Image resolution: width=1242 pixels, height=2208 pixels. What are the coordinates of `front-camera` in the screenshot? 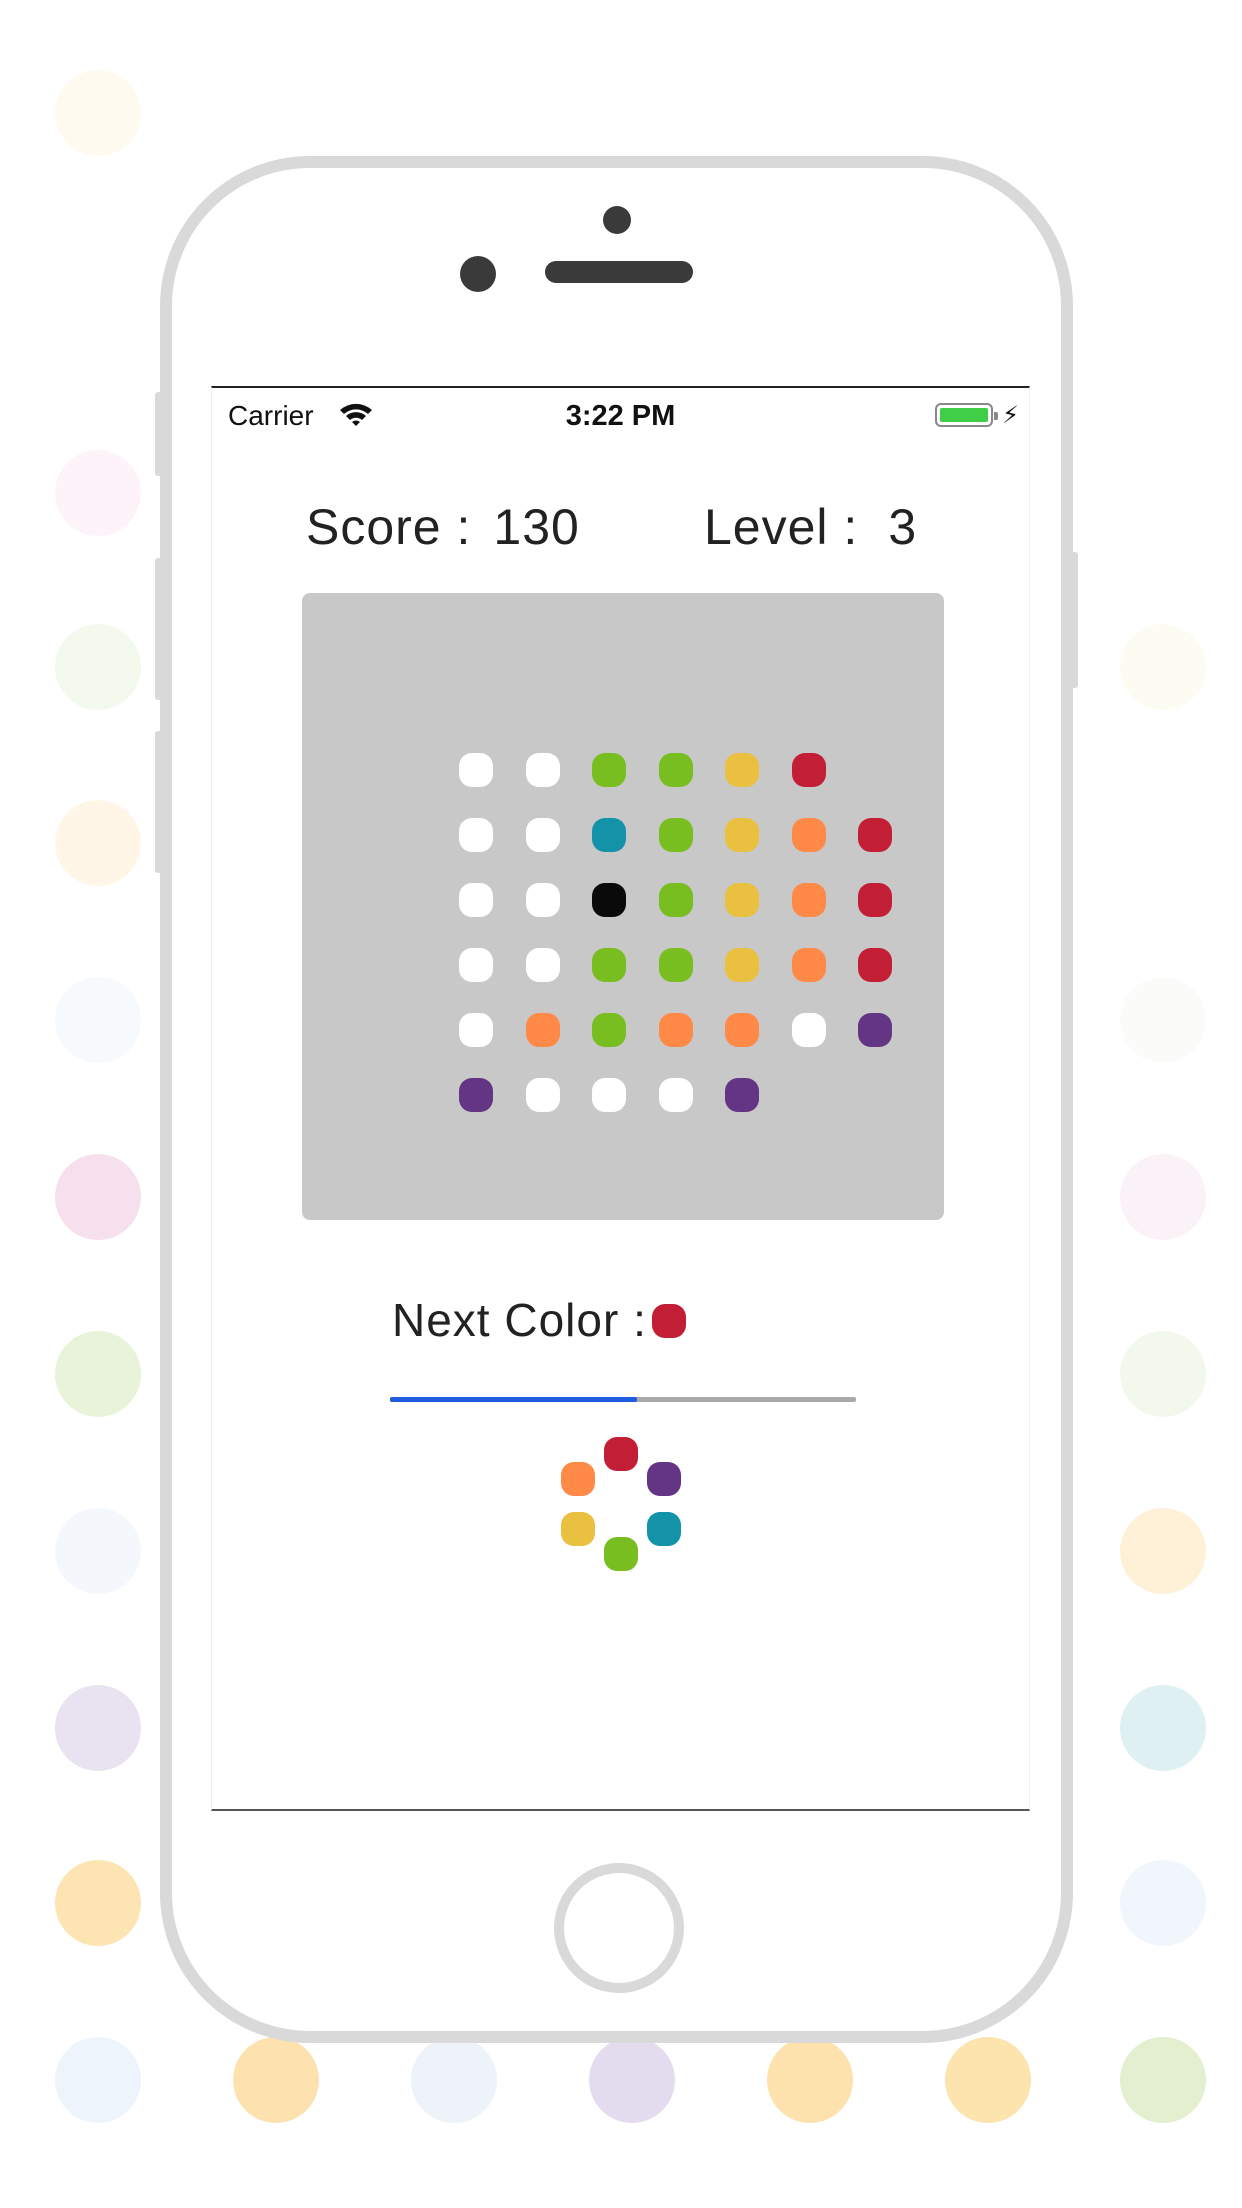 It's located at (478, 274).